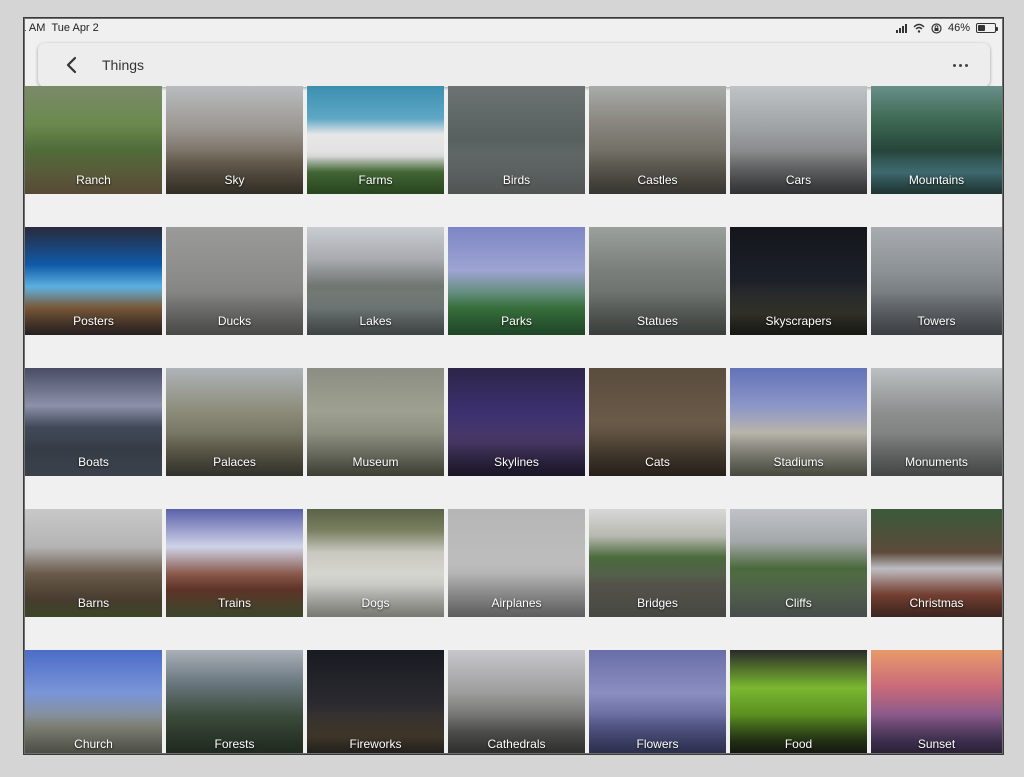  I want to click on status-icons: 46%, so click(946, 28).